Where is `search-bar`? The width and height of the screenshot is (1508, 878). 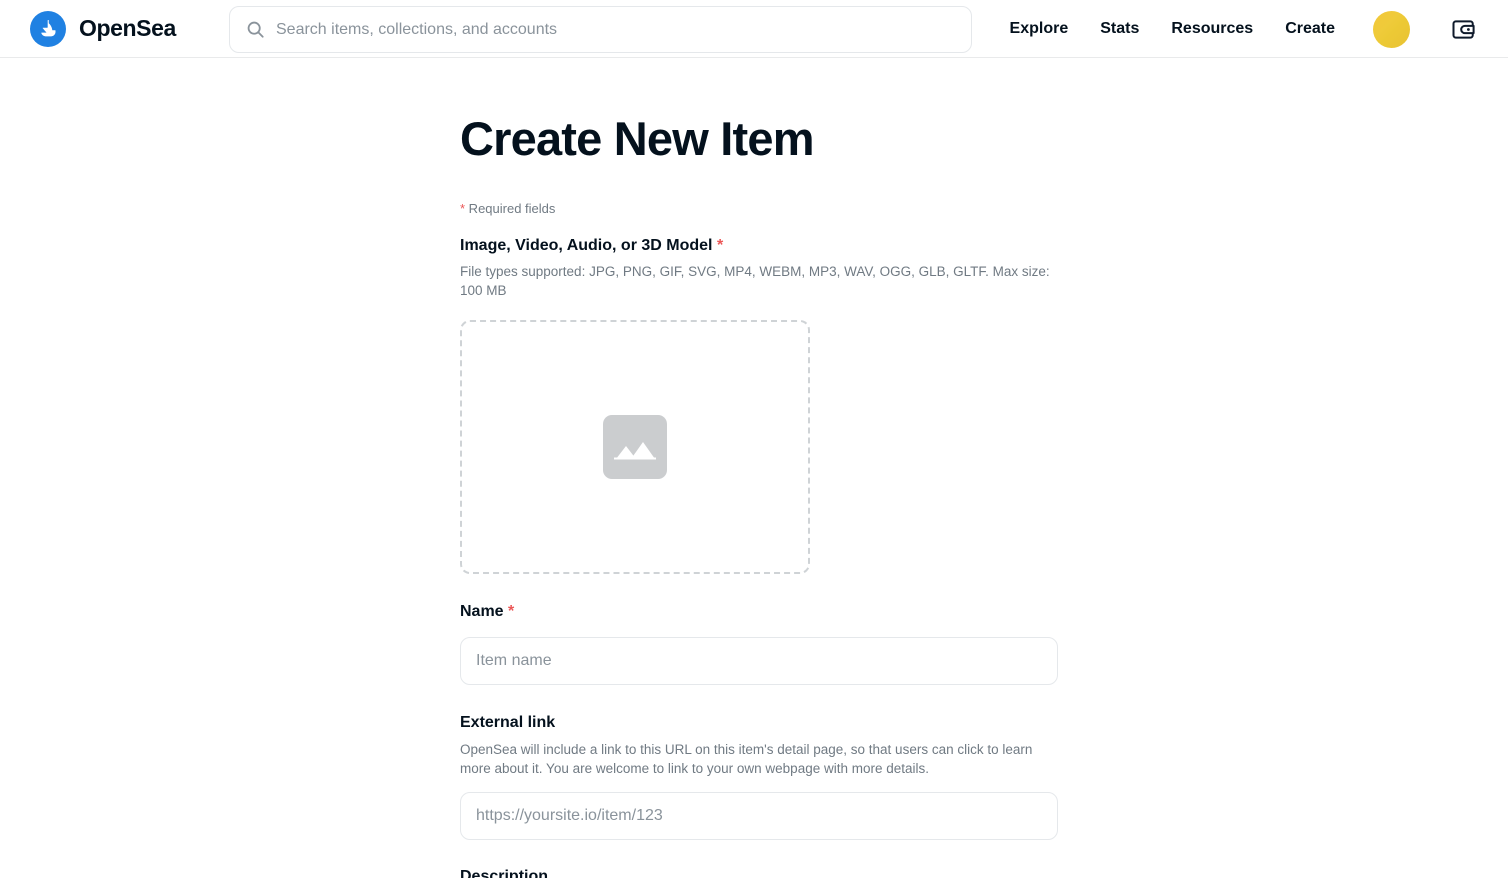
search-bar is located at coordinates (600, 29).